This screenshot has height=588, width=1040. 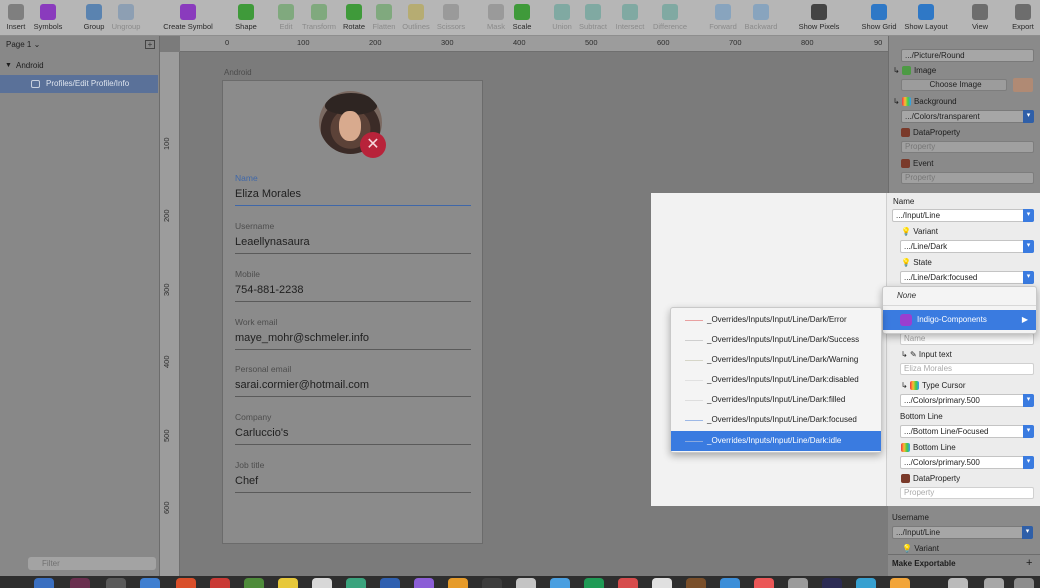 I want to click on difference-button: Difference, so click(x=670, y=19).